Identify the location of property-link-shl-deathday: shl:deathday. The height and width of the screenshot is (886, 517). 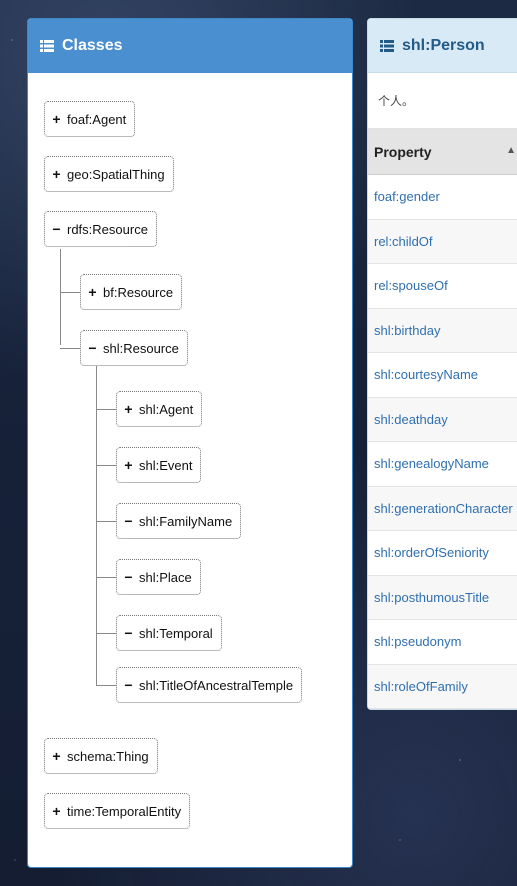
(442, 419).